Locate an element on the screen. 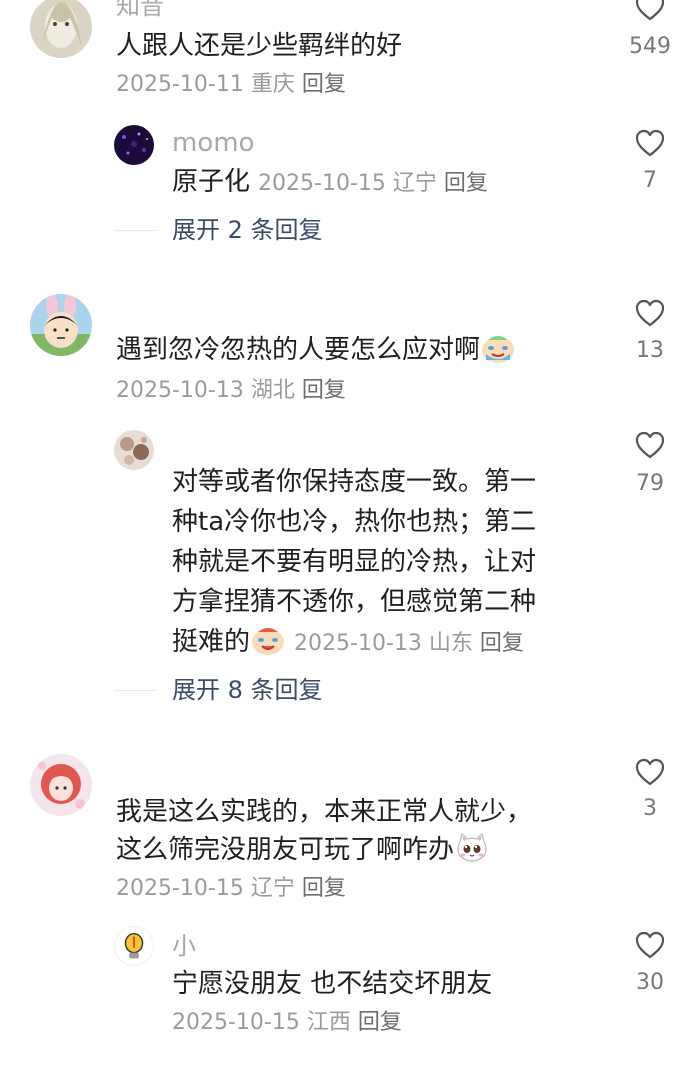 Image resolution: width=696 pixels, height=1080 pixels. comment-text-row: 这么筛完没朋友可玩了啊咋办 is located at coordinates (303, 850).